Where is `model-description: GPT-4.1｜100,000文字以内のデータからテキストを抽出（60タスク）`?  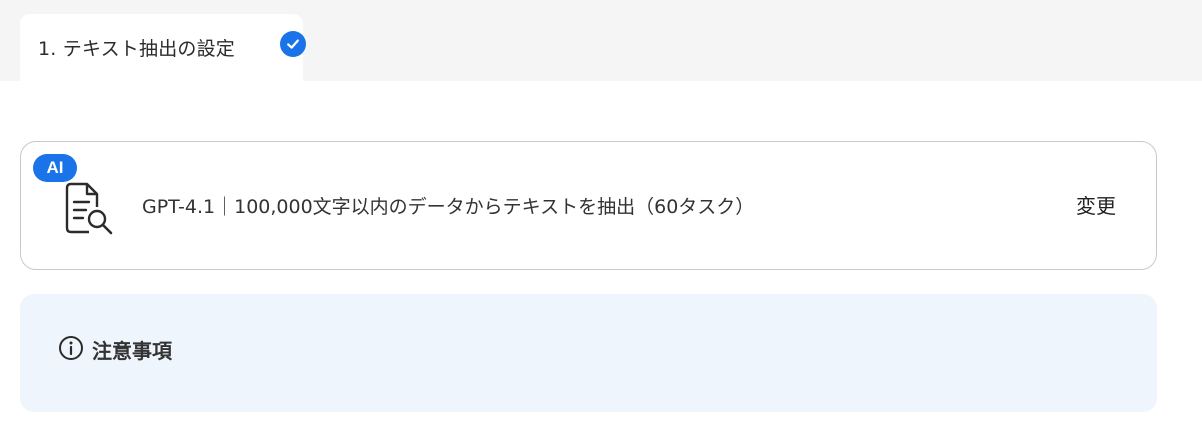 model-description: GPT-4.1｜100,000文字以内のデータからテキストを抽出（60タスク） is located at coordinates (448, 207).